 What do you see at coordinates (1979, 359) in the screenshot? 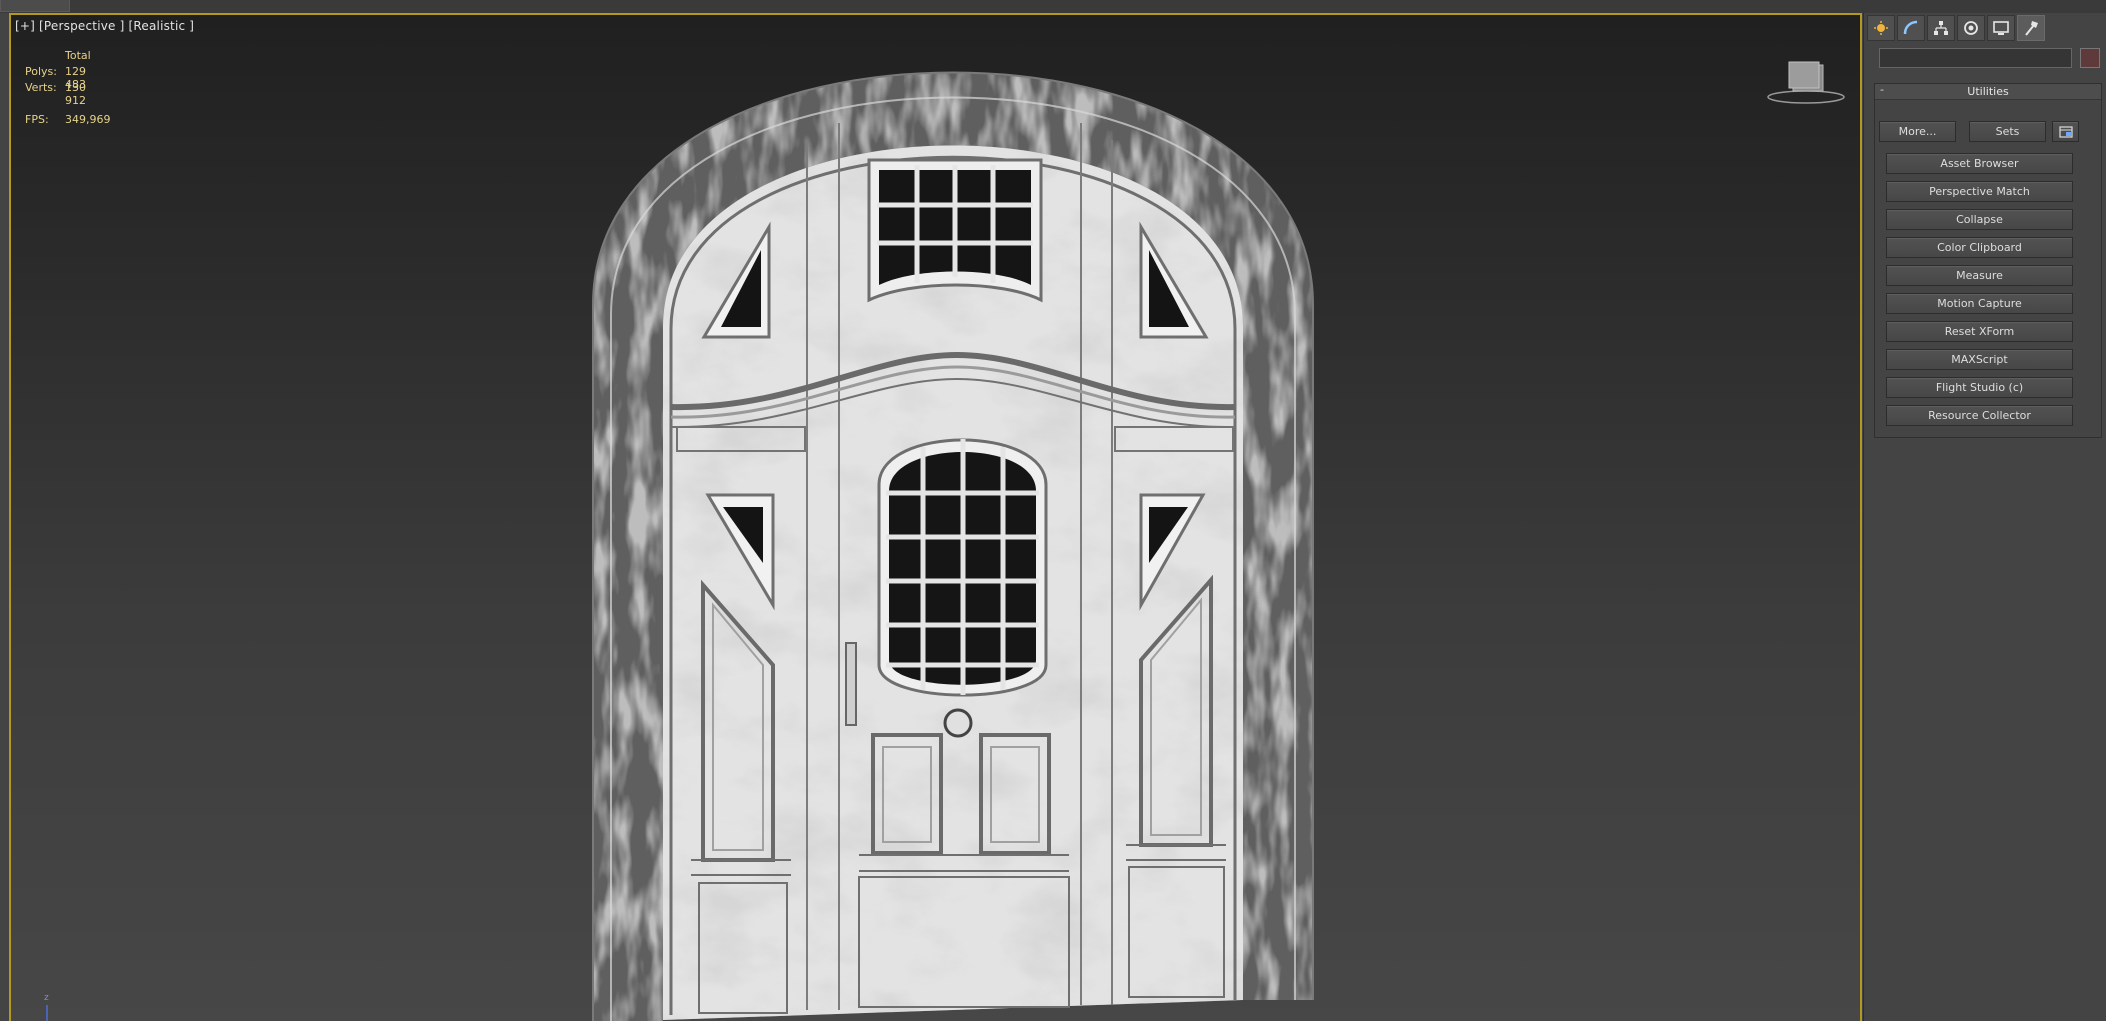
I see `utility-button: MAXScript` at bounding box center [1979, 359].